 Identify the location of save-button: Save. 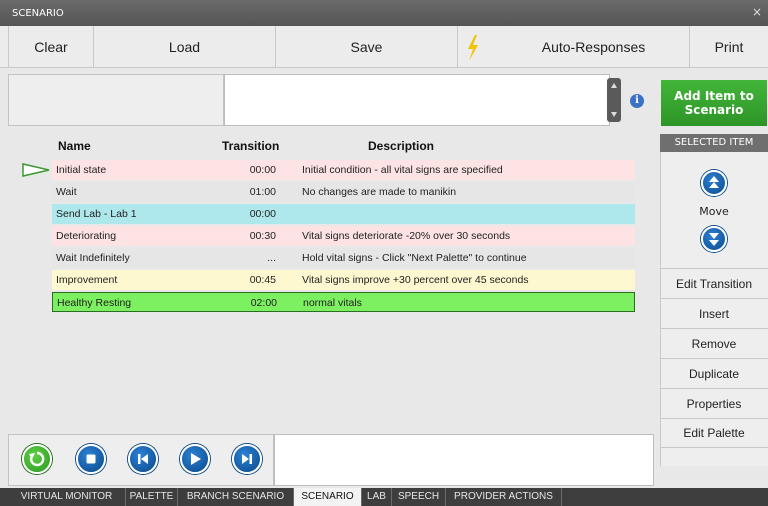
(367, 47).